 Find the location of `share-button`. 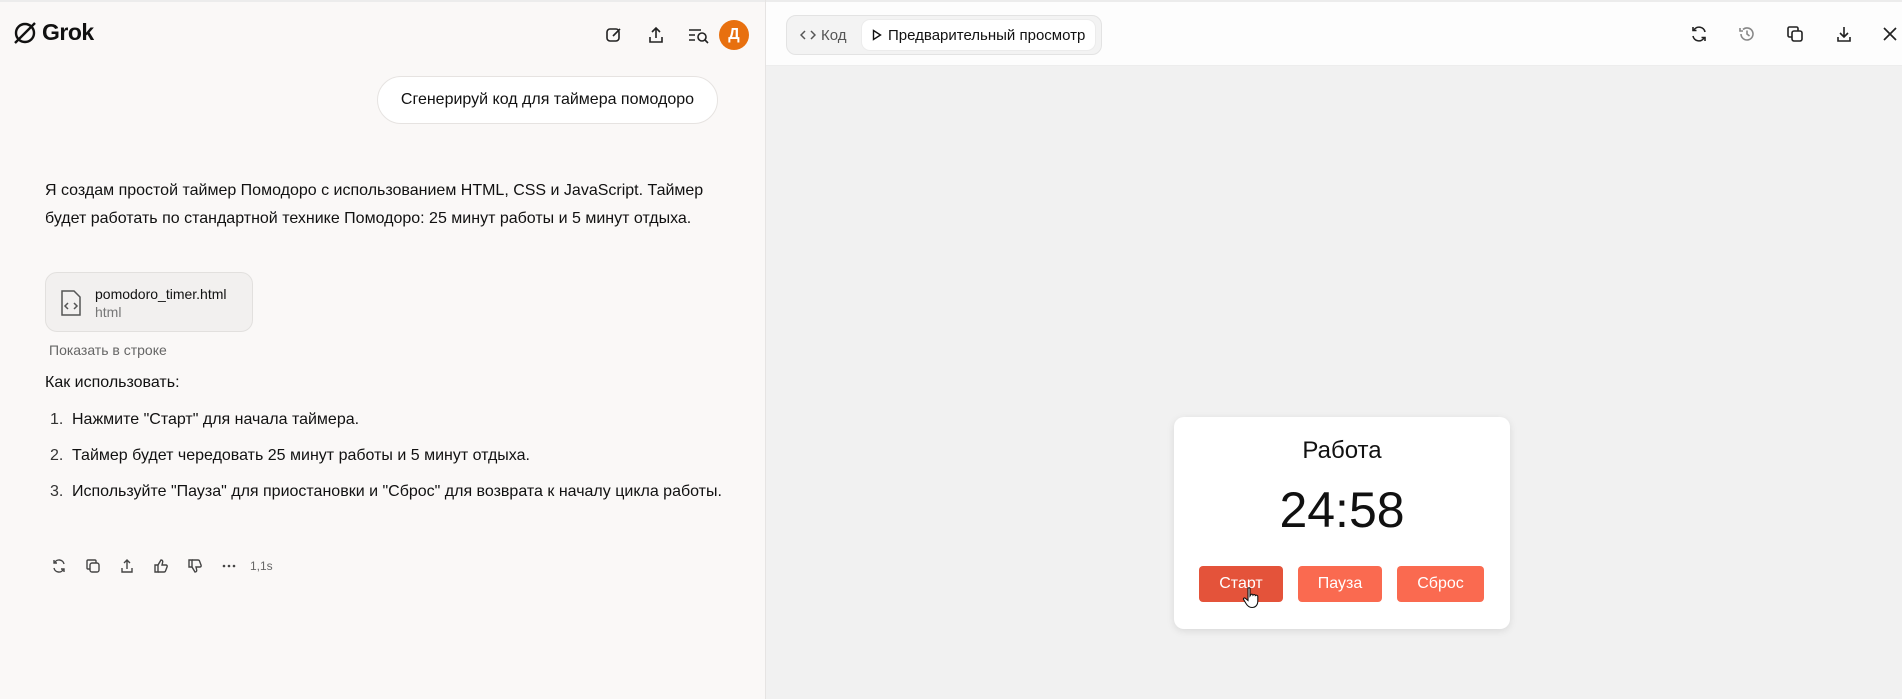

share-button is located at coordinates (656, 35).